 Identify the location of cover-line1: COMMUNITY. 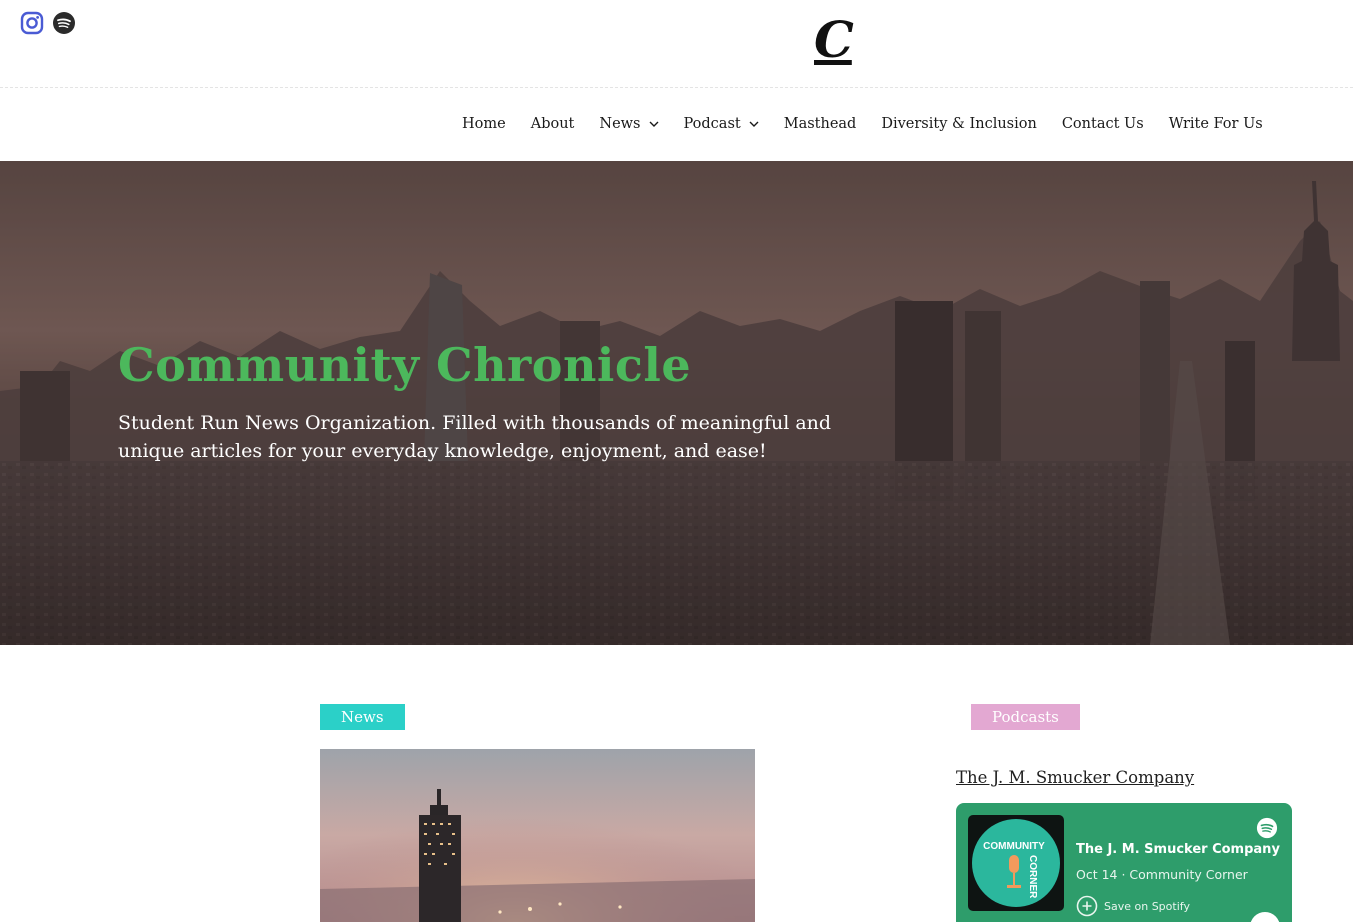
(1014, 846).